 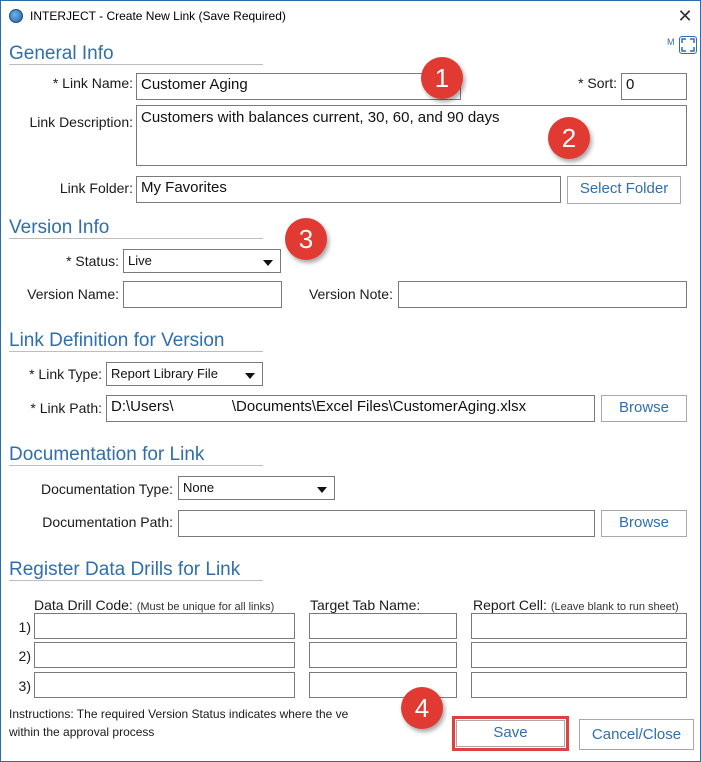 I want to click on drill-row-label: 3), so click(x=24, y=686).